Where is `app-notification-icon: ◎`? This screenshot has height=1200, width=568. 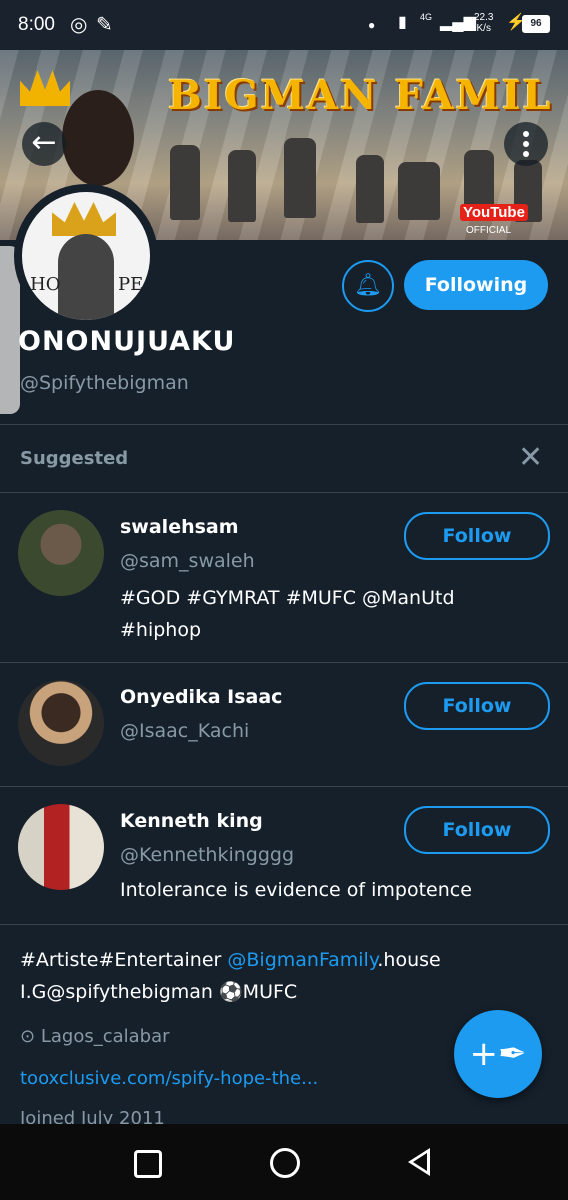
app-notification-icon: ◎ is located at coordinates (79, 25).